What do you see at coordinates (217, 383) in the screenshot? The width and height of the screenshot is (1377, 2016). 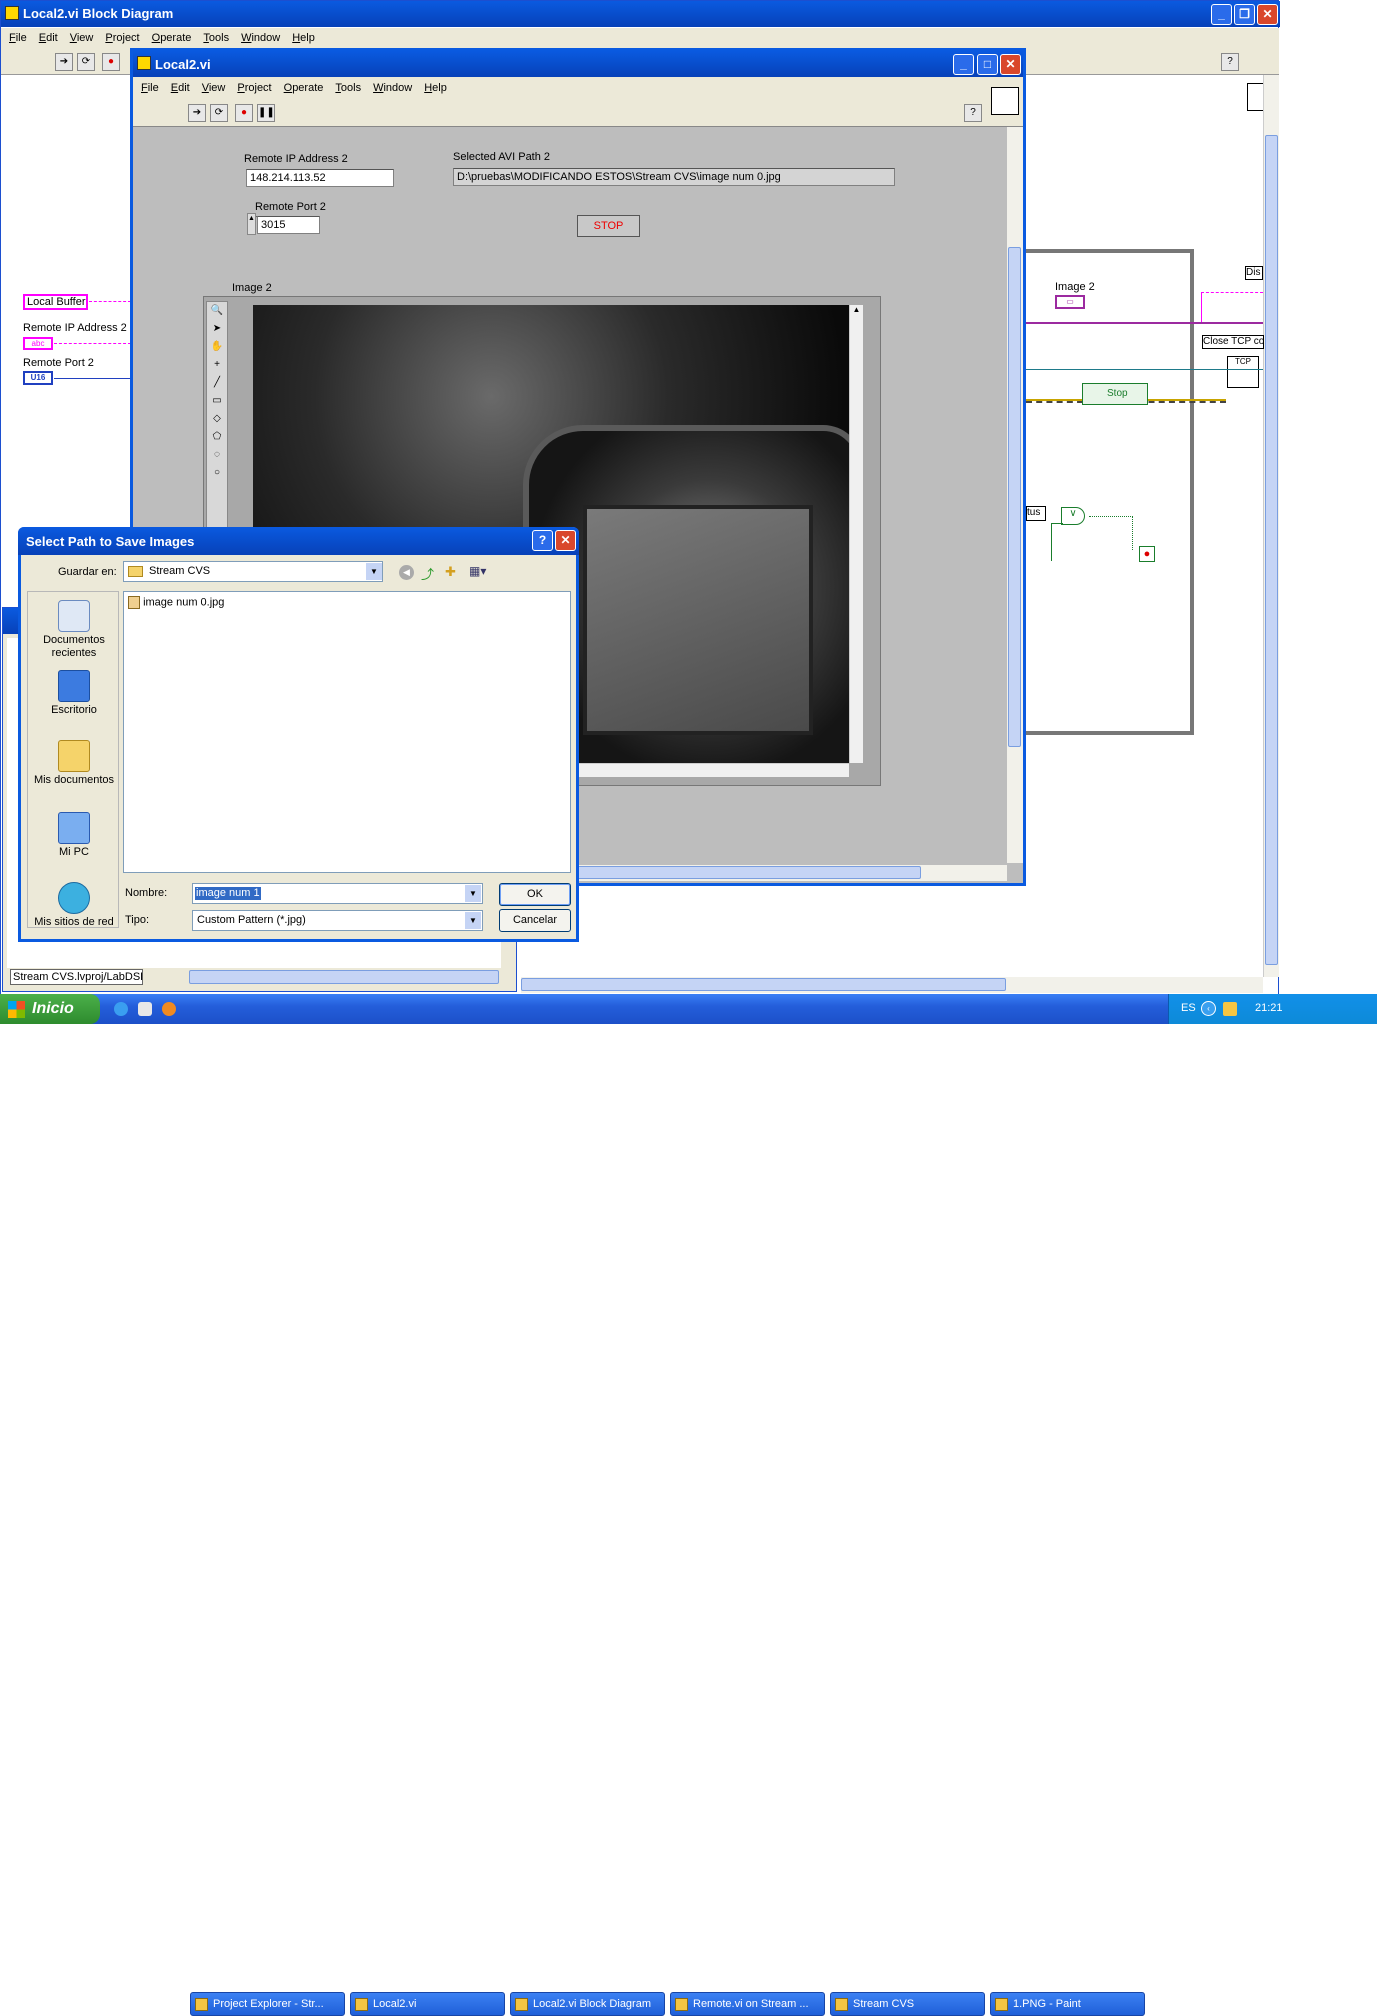 I see `line-tool-icon: ╱` at bounding box center [217, 383].